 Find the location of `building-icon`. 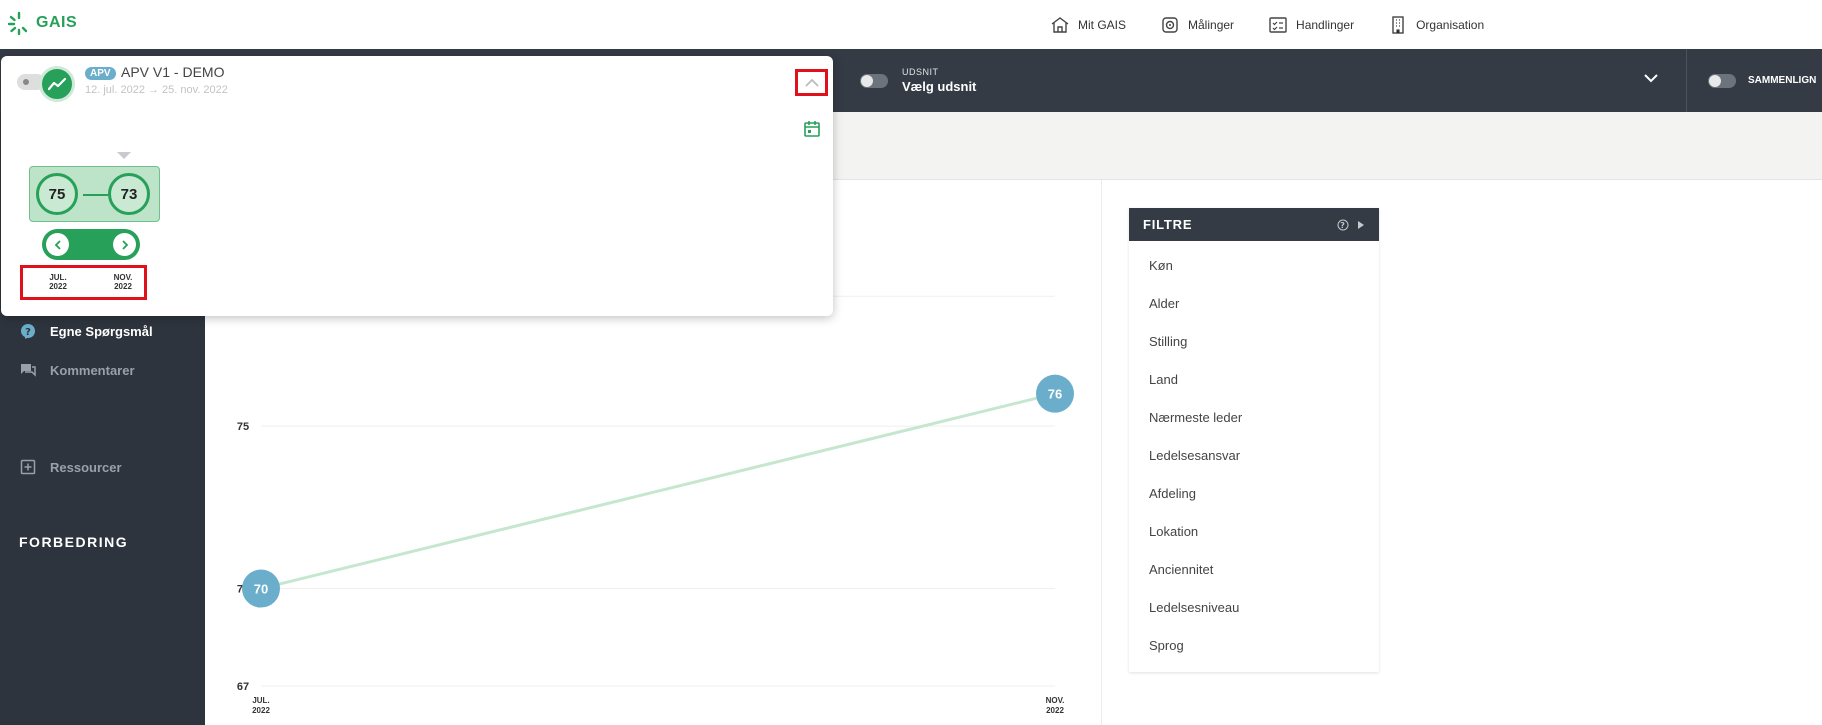

building-icon is located at coordinates (1398, 24).